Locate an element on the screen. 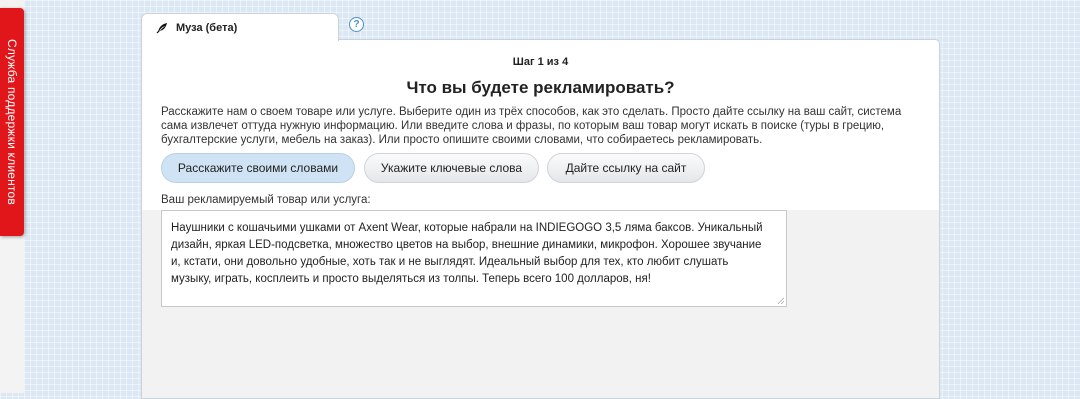 Image resolution: width=1080 pixels, height=399 pixels. resize-handle-icon is located at coordinates (780, 300).